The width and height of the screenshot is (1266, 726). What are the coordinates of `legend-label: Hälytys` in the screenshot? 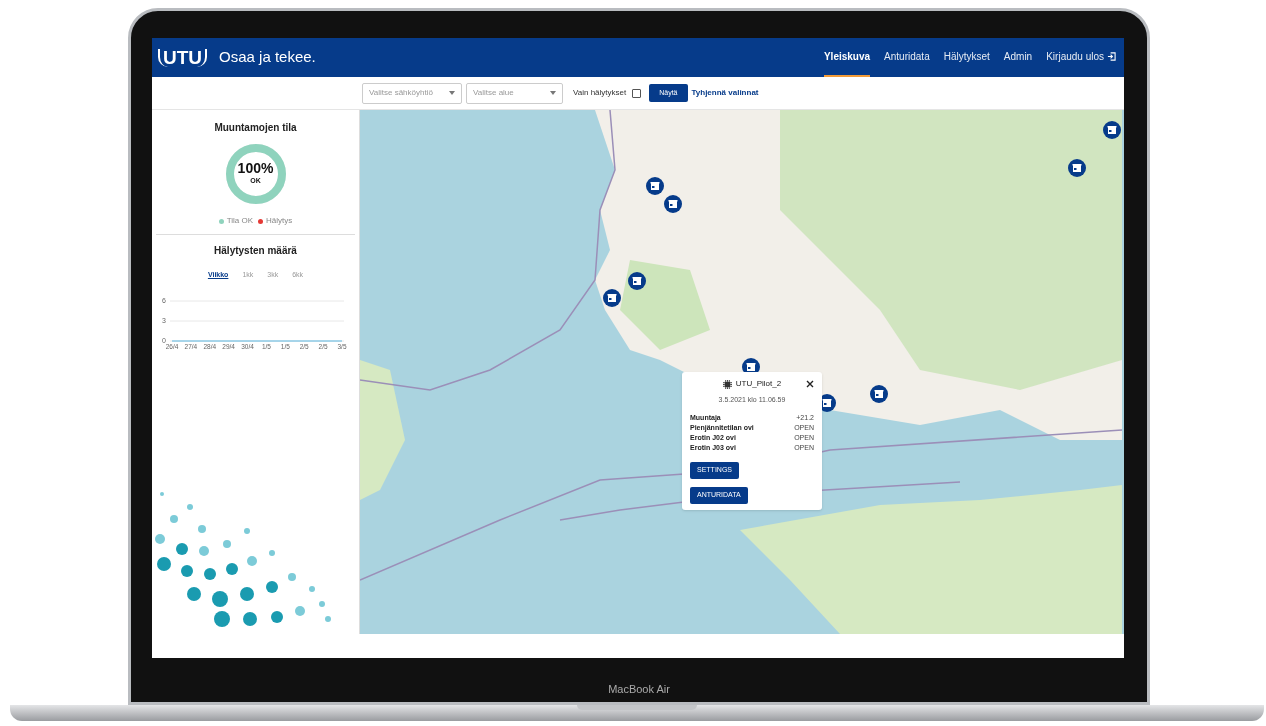 It's located at (279, 221).